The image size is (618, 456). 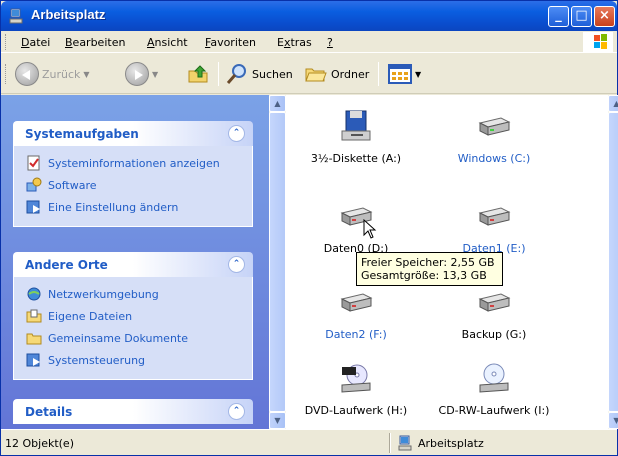 What do you see at coordinates (330, 42) in the screenshot?
I see `menu-help: ?` at bounding box center [330, 42].